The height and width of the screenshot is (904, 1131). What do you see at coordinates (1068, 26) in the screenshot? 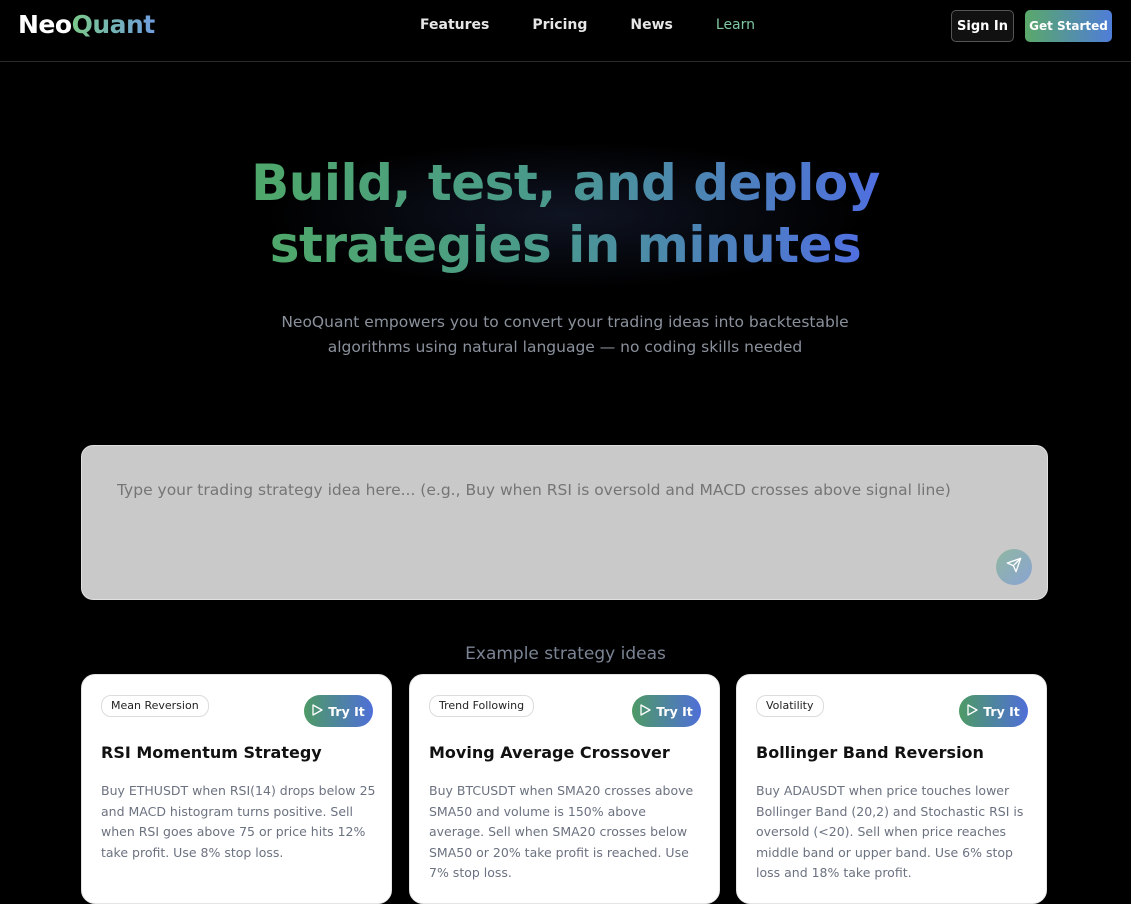
I see `get-started-button: Get Started` at bounding box center [1068, 26].